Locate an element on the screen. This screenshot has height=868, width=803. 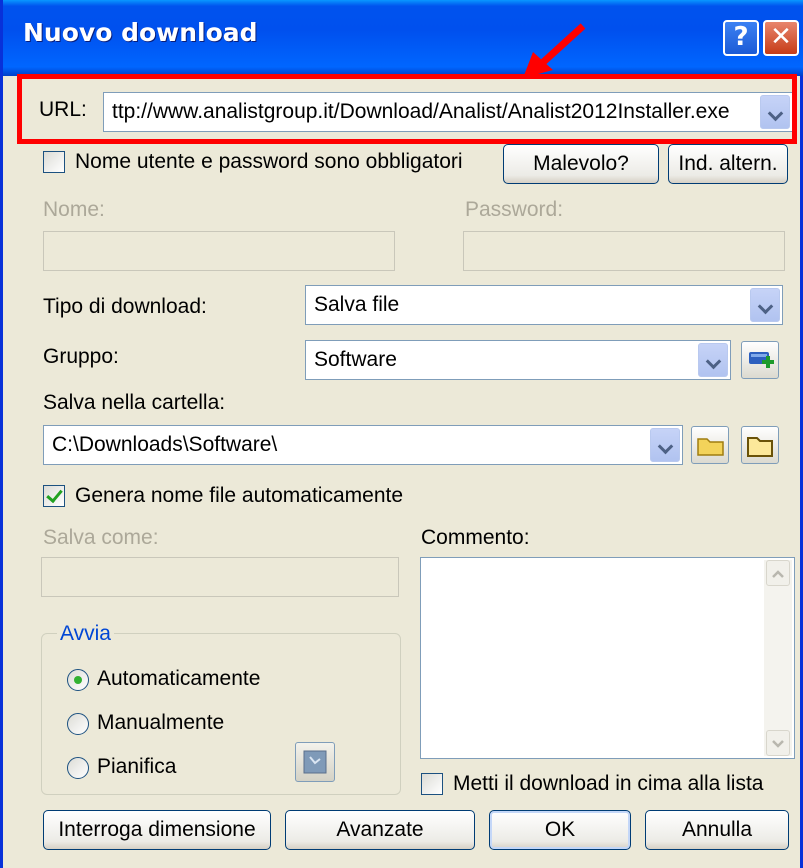
group-label: Gruppo: is located at coordinates (81, 356).